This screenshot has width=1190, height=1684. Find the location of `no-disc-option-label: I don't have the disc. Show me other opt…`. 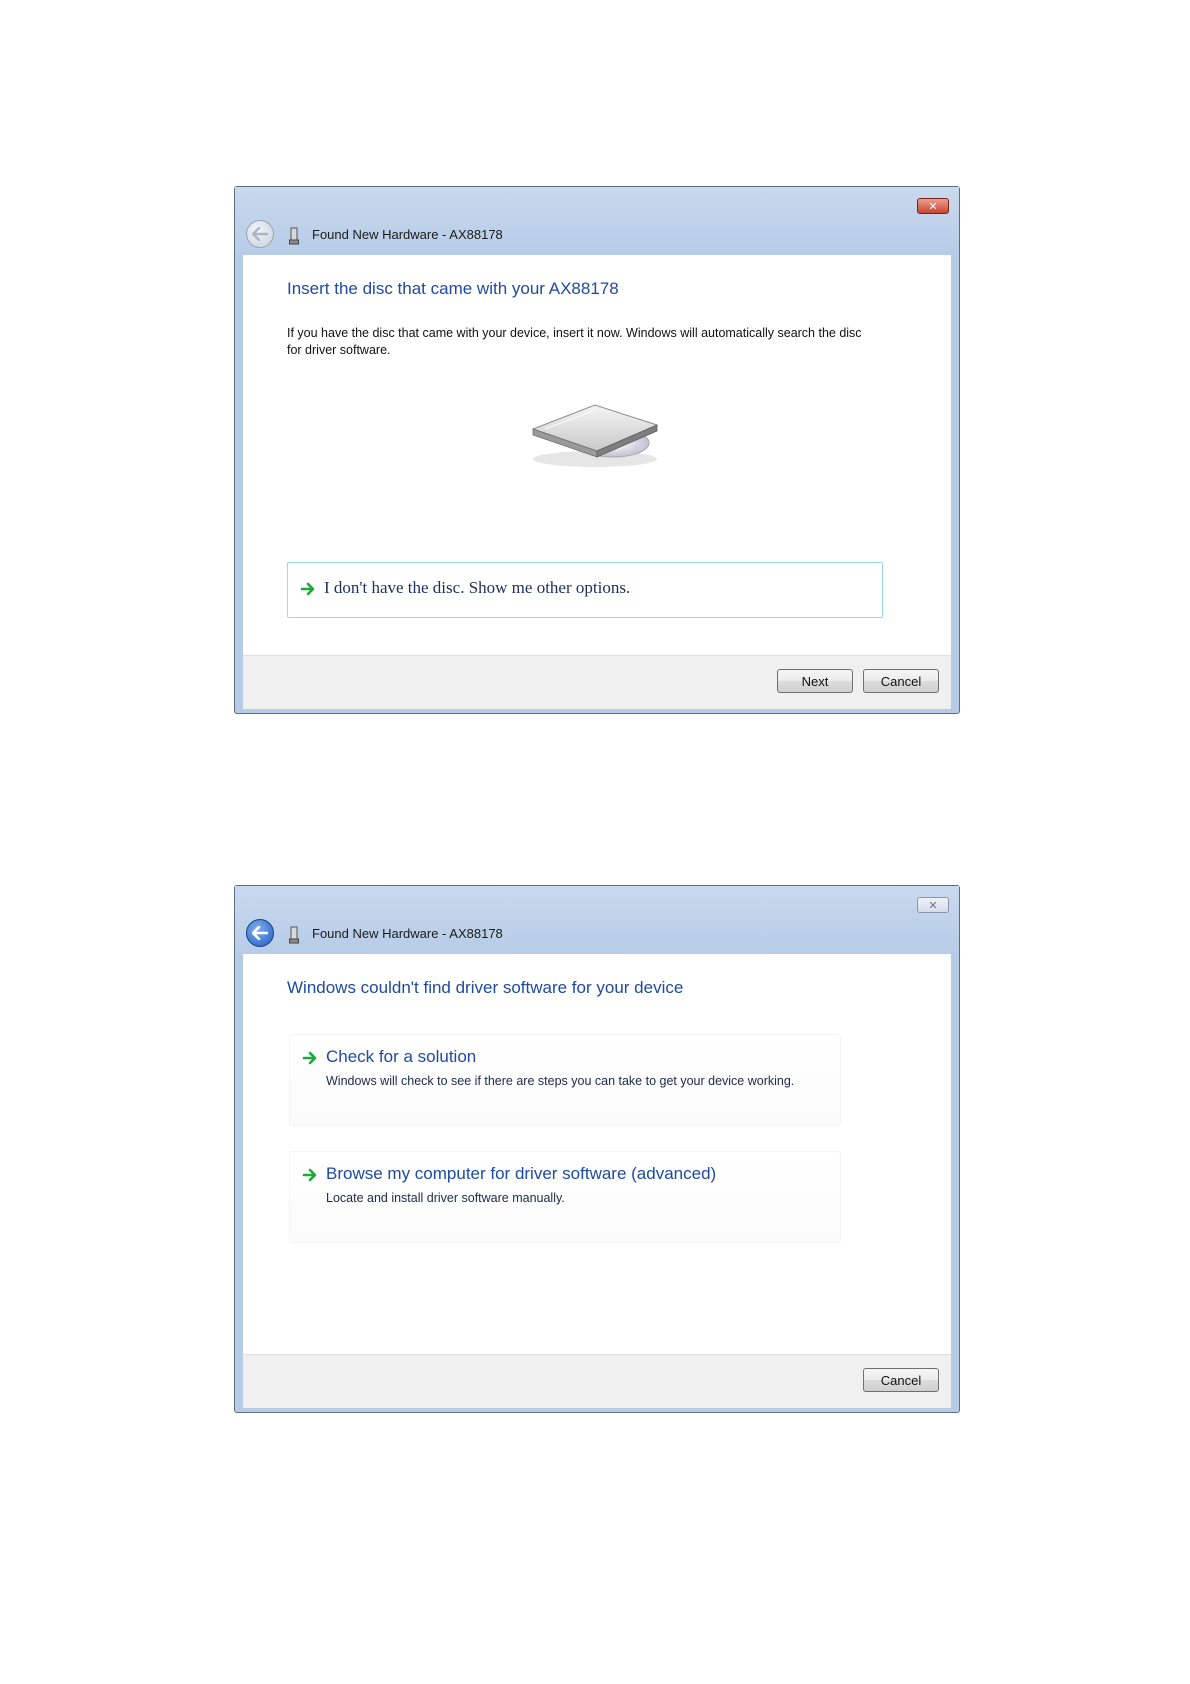

no-disc-option-label: I don't have the disc. Show me other opt… is located at coordinates (477, 587).